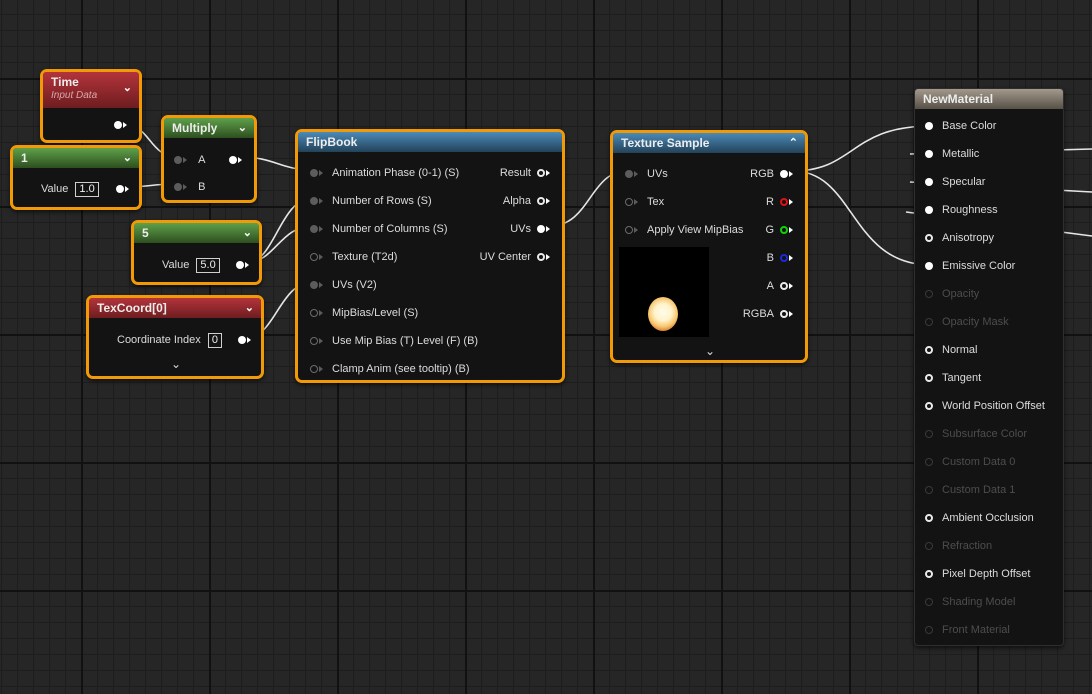  What do you see at coordinates (988, 518) in the screenshot?
I see `material-input-label: Ambient Occlusion` at bounding box center [988, 518].